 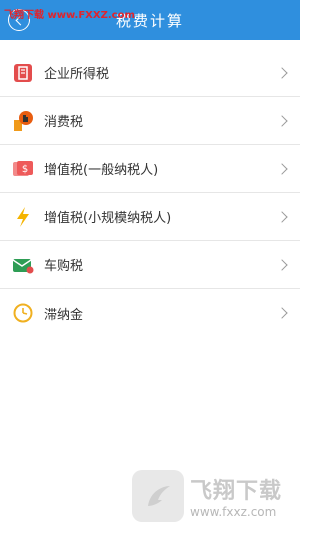 I want to click on logo-text: 飞翔下载 www.fxxz.com, so click(x=236, y=496).